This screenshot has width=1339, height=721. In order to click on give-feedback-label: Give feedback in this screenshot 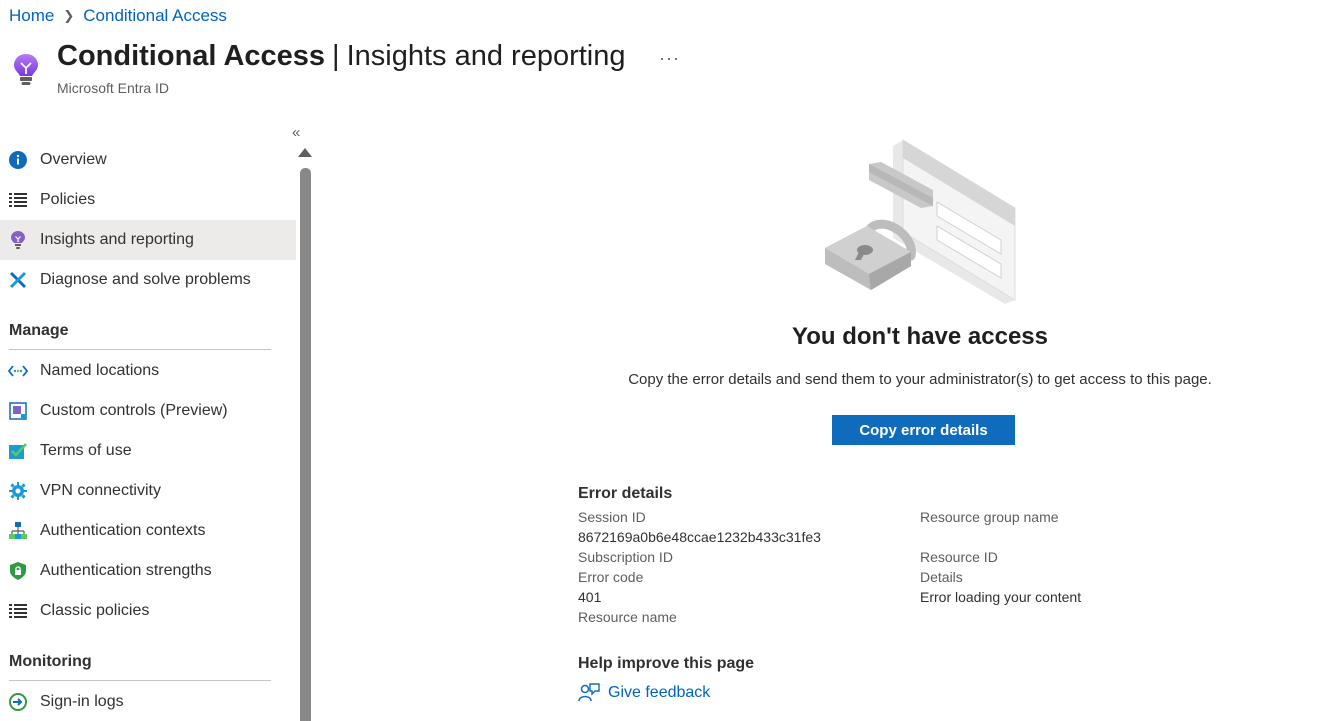, I will do `click(659, 692)`.